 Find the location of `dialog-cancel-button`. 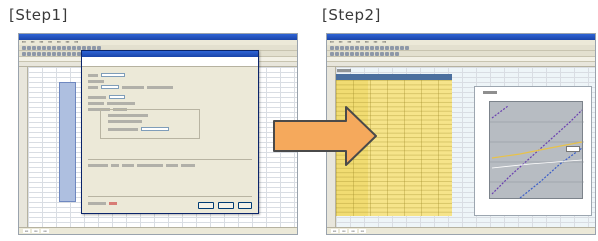

dialog-cancel-button is located at coordinates (226, 205).